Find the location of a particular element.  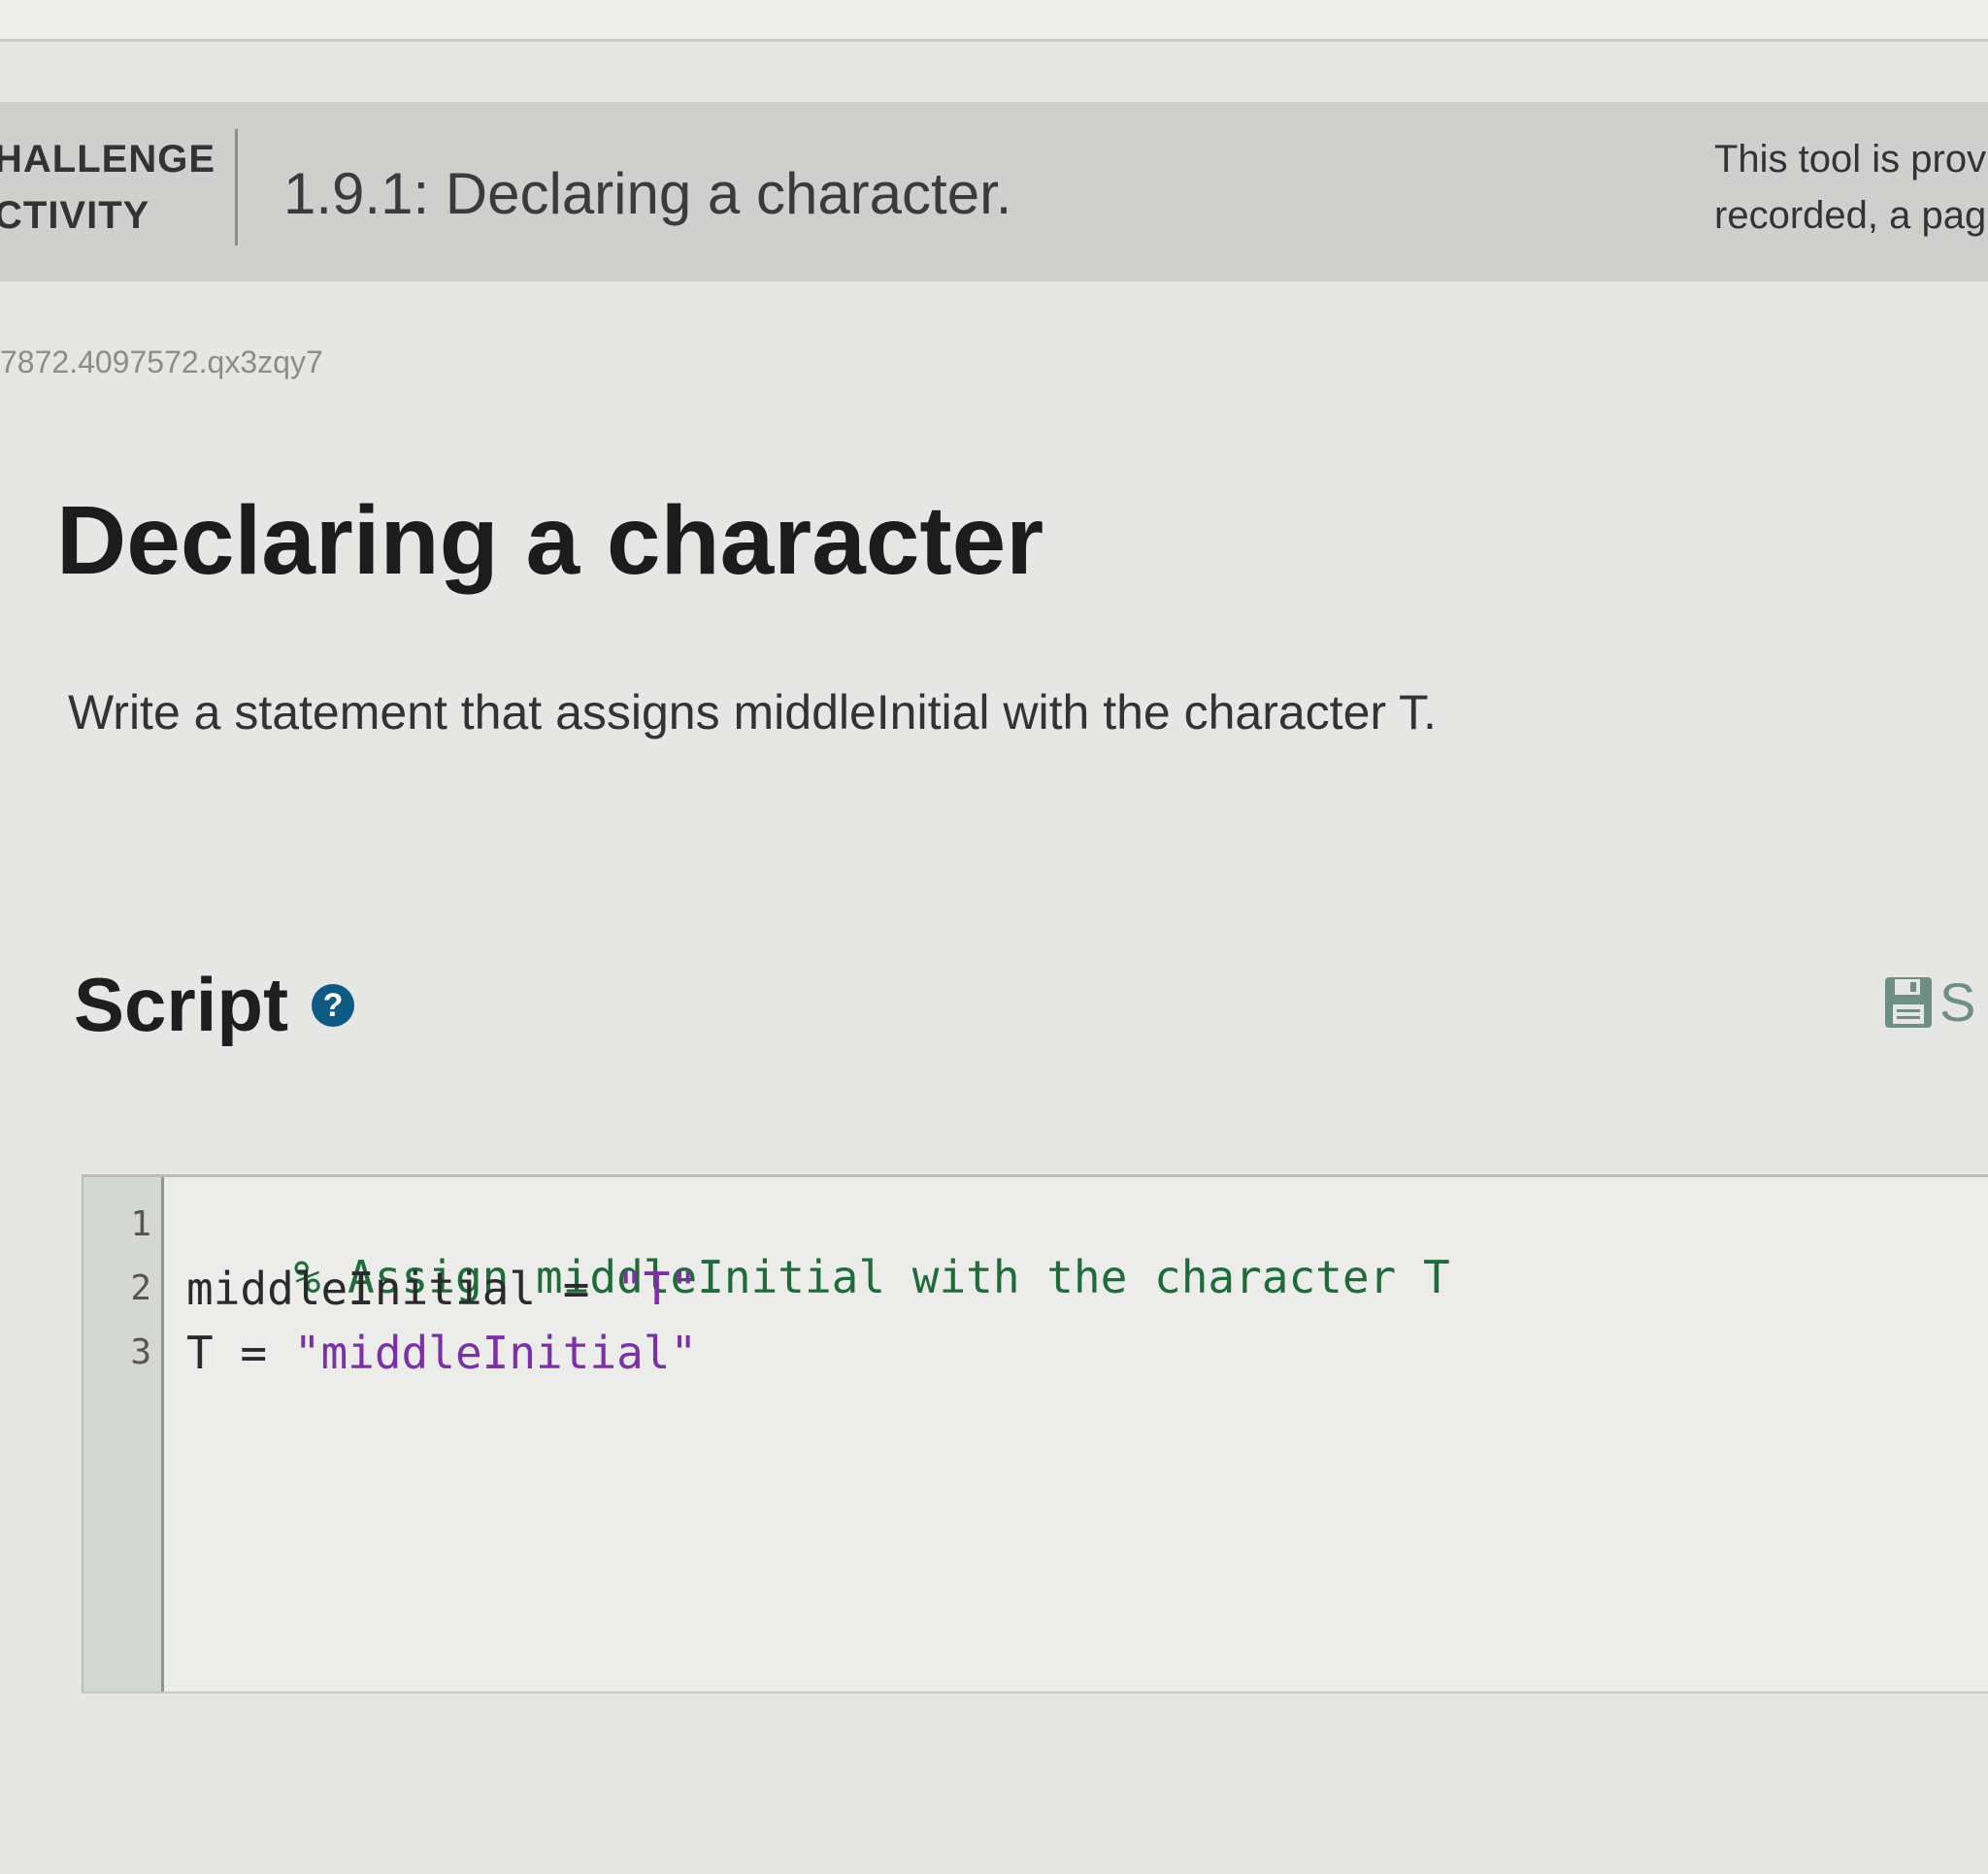

code-line: middleInitial = "T" is located at coordinates (442, 1289).